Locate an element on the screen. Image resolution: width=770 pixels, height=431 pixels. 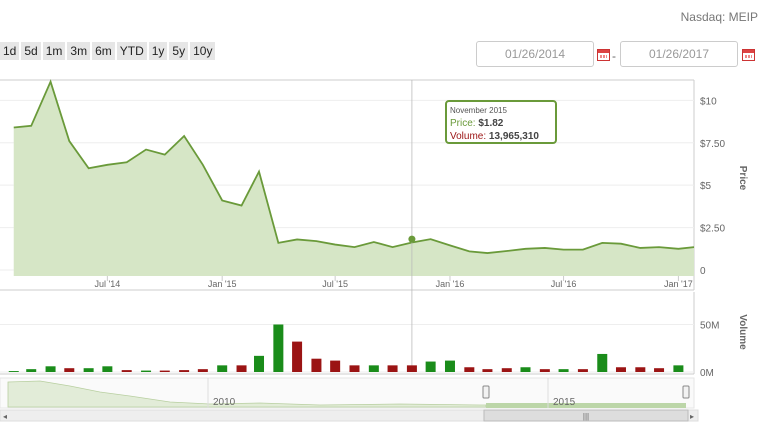
x-tick-label: Jul '16 is located at coordinates (564, 284).